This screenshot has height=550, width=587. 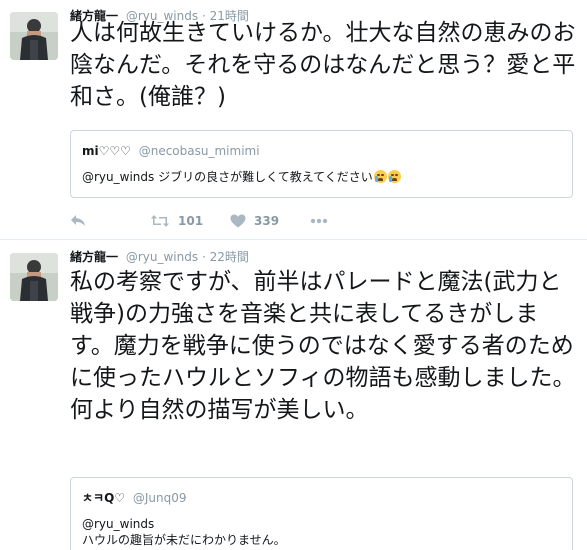 I want to click on retweet-button: 101, so click(x=176, y=221).